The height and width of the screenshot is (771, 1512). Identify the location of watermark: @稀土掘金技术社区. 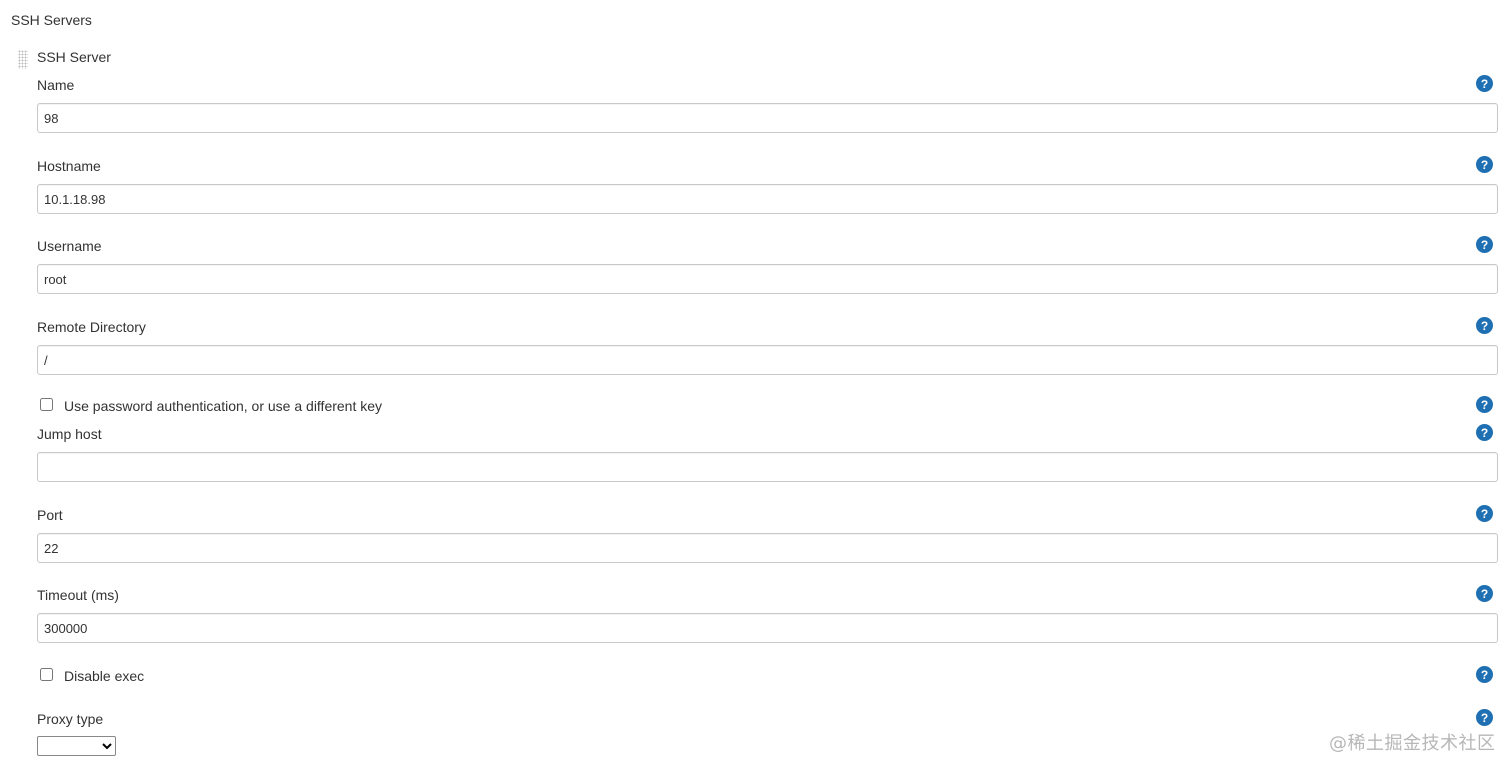
(1412, 743).